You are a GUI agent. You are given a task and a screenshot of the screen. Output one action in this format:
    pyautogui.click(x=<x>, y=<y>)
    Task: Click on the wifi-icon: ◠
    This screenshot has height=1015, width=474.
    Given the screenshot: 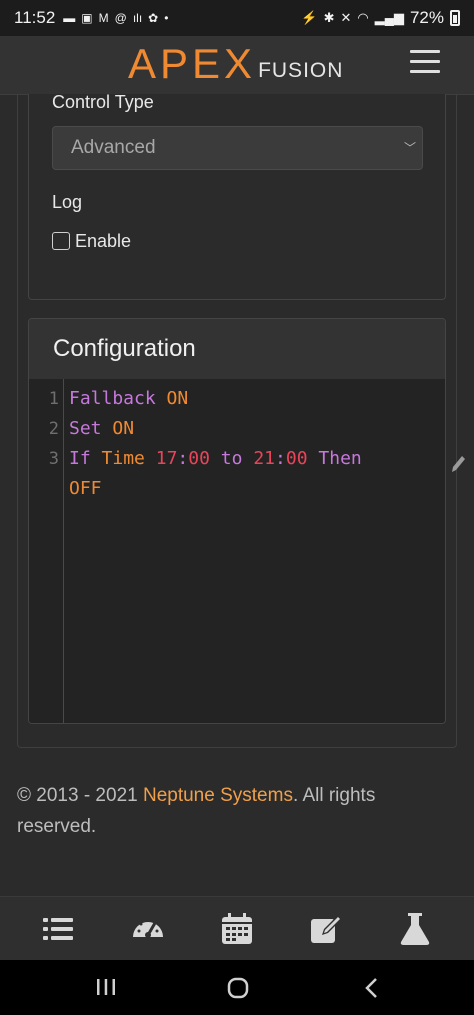 What is the action you would take?
    pyautogui.click(x=363, y=17)
    